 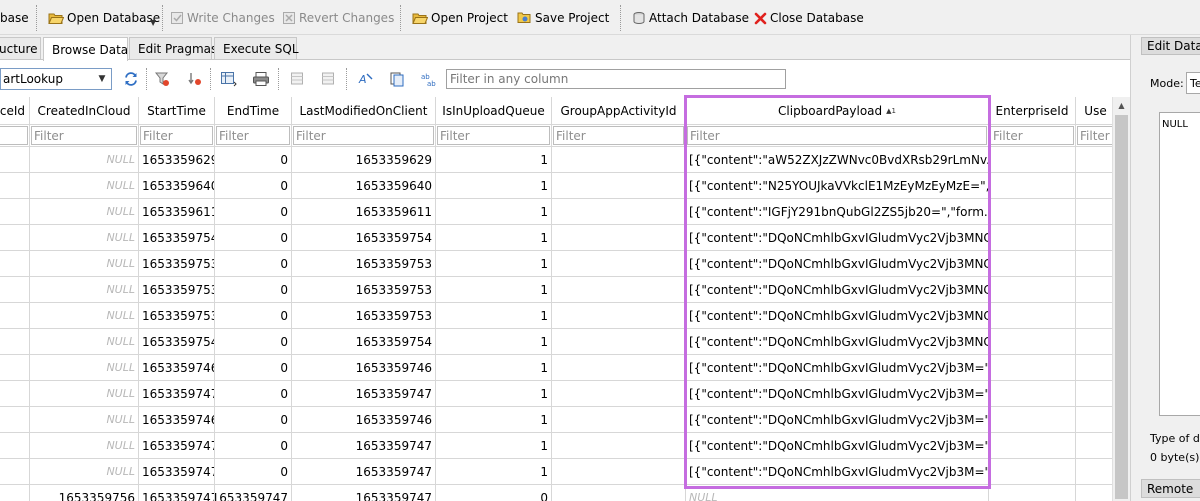 What do you see at coordinates (364, 111) in the screenshot?
I see `column-header-lastmodifiedonclient: LastModifiedOnClient` at bounding box center [364, 111].